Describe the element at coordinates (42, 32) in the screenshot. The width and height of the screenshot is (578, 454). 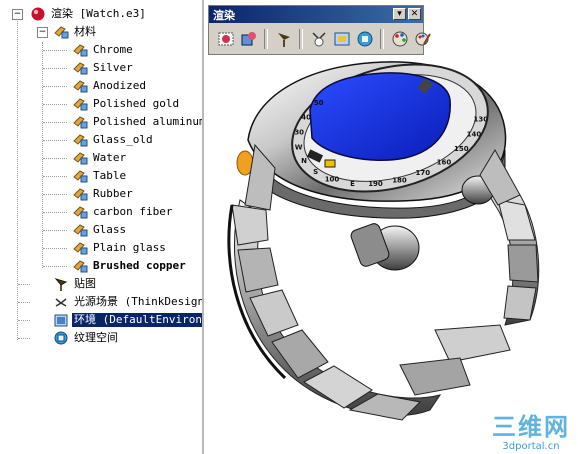
I see `materials-expander: −` at that location.